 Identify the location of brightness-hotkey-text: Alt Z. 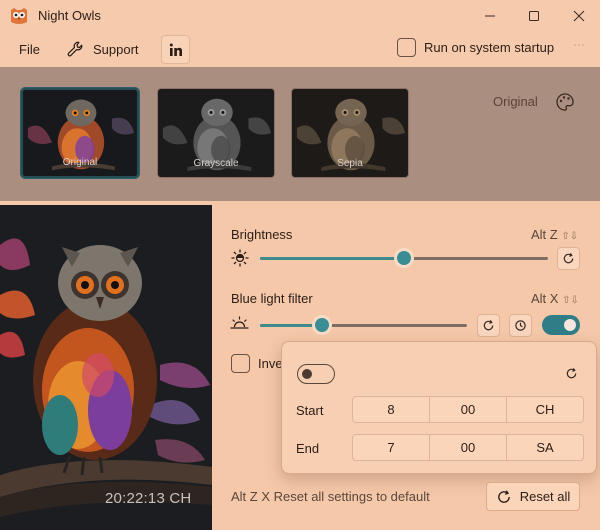
(544, 234).